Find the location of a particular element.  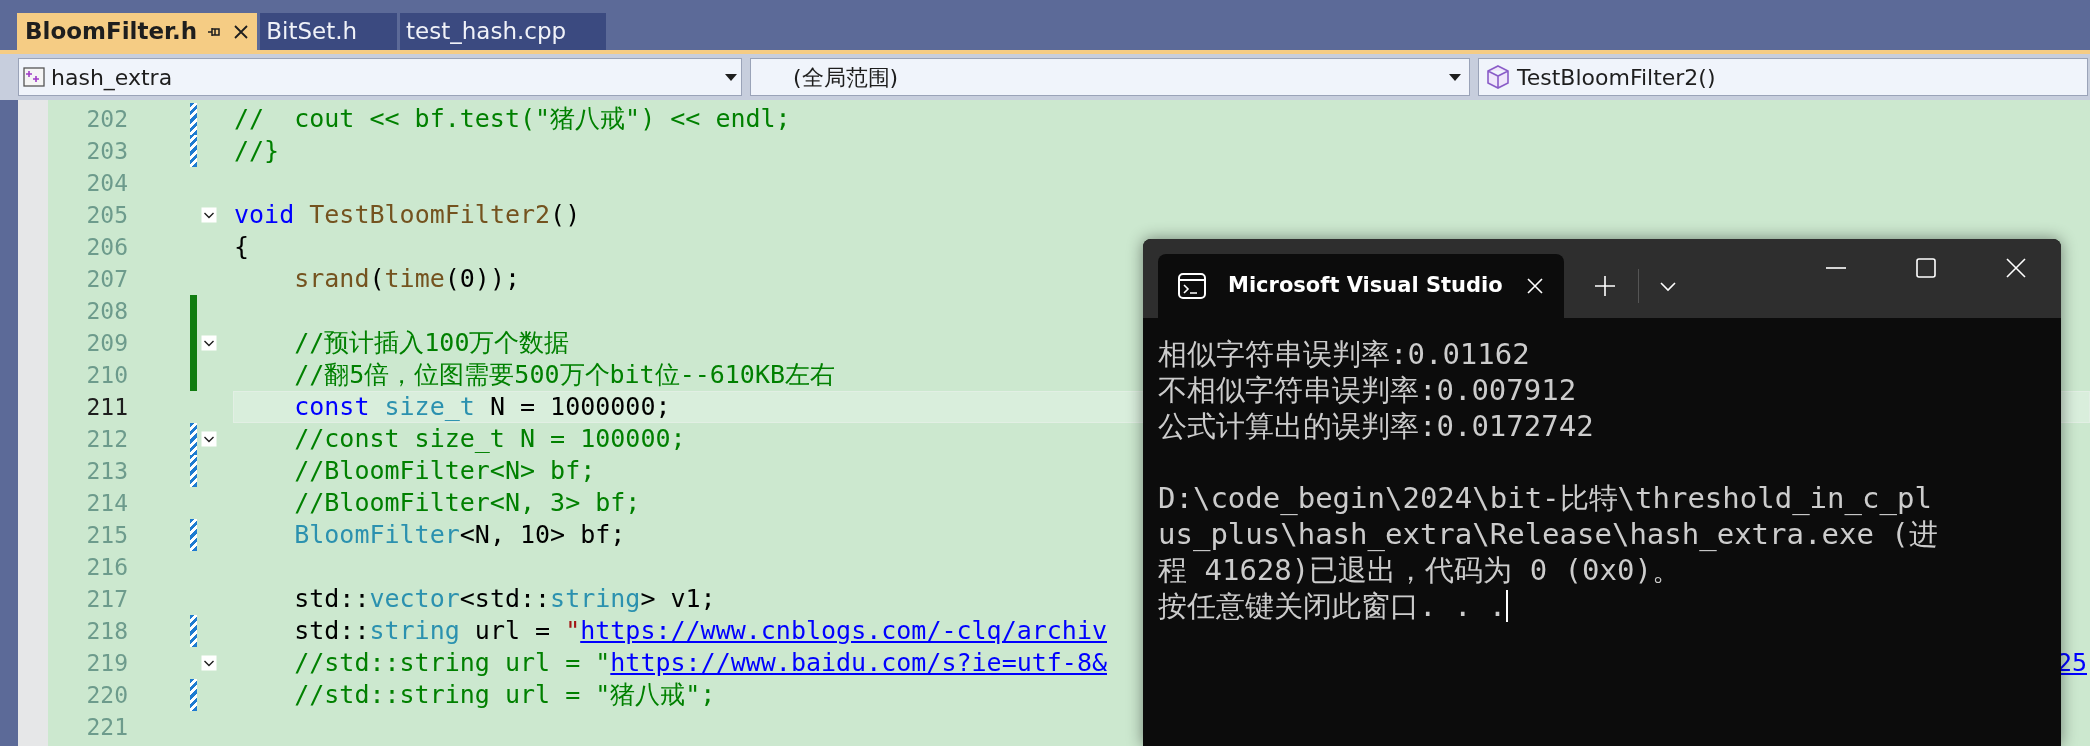

file-tab: test_hash.cpp is located at coordinates (503, 31).